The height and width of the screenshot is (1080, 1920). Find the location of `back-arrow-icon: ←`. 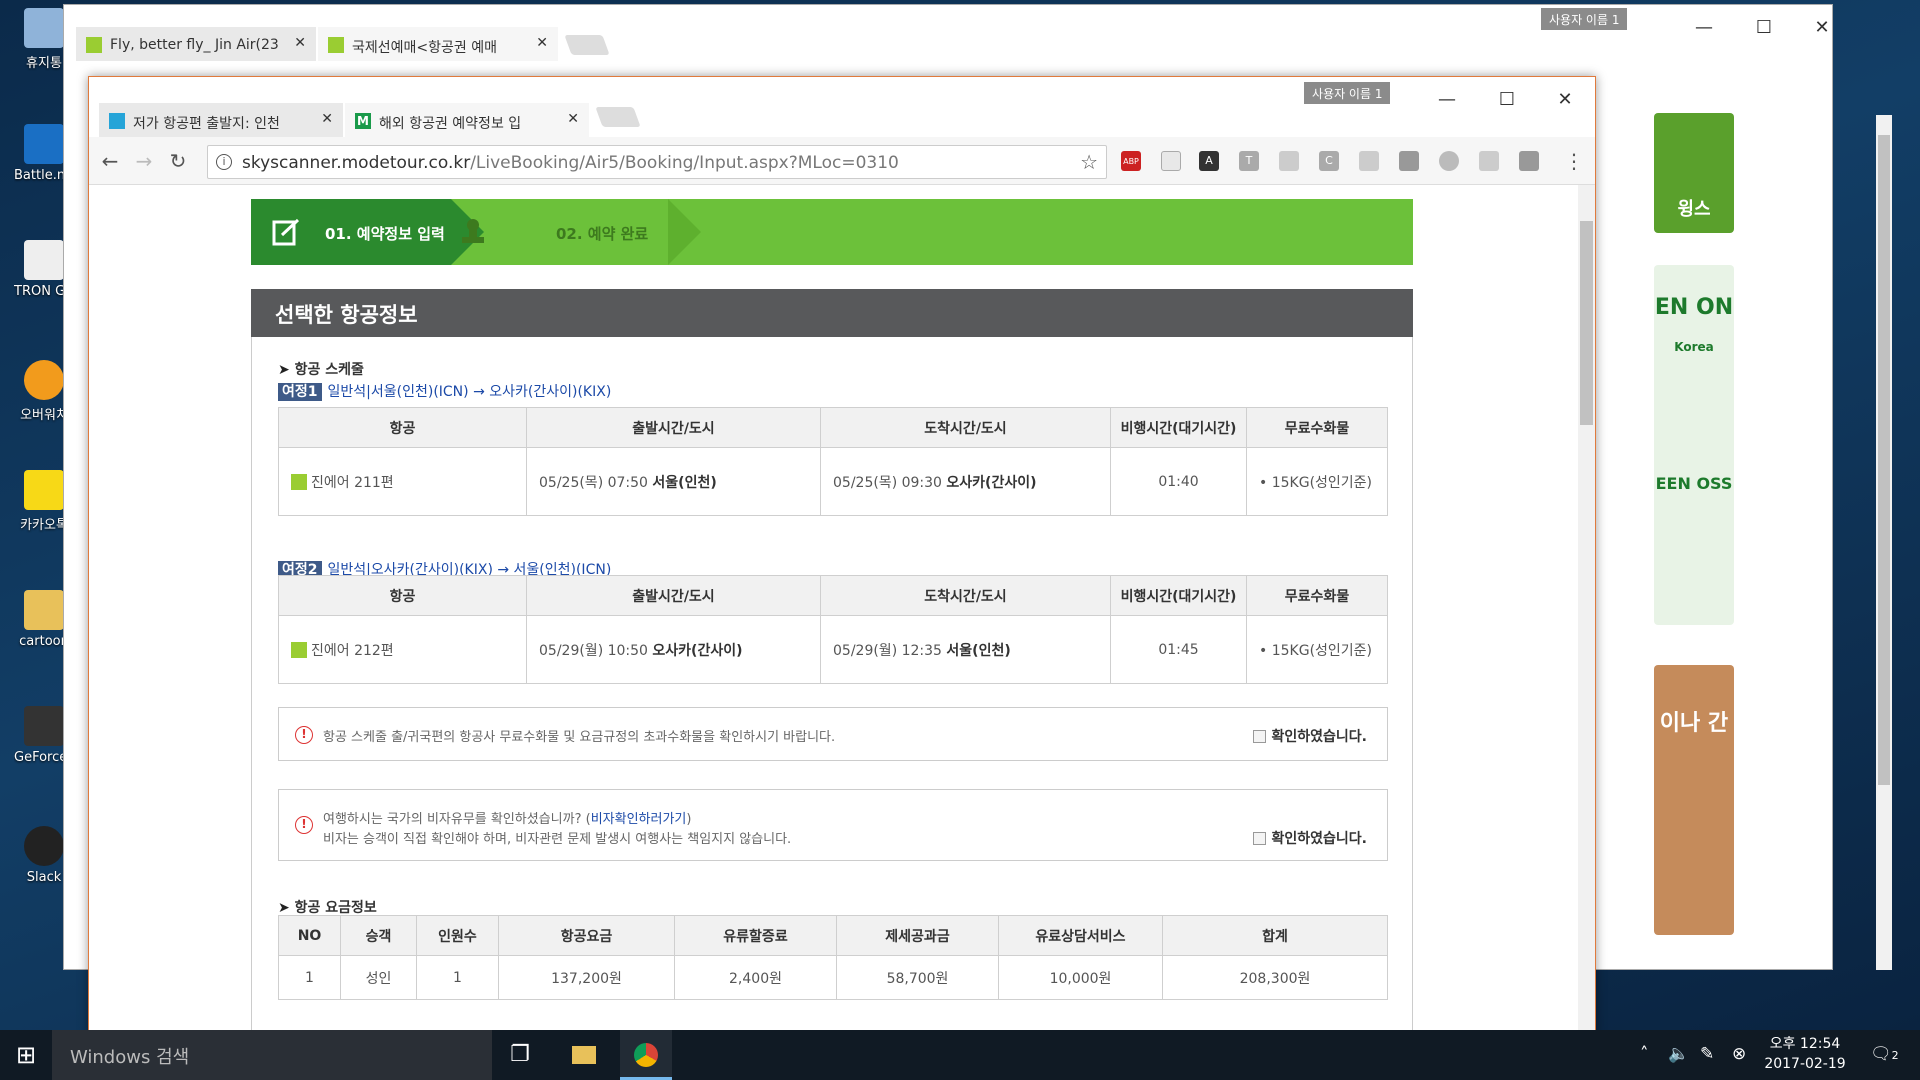

back-arrow-icon: ← is located at coordinates (110, 162).